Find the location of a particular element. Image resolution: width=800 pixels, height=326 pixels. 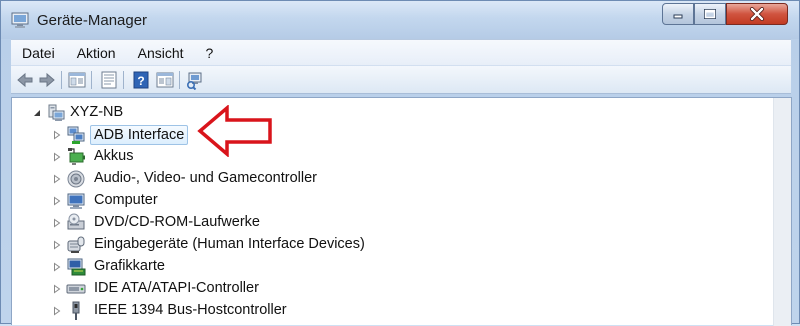

battery-icon is located at coordinates (76, 156).